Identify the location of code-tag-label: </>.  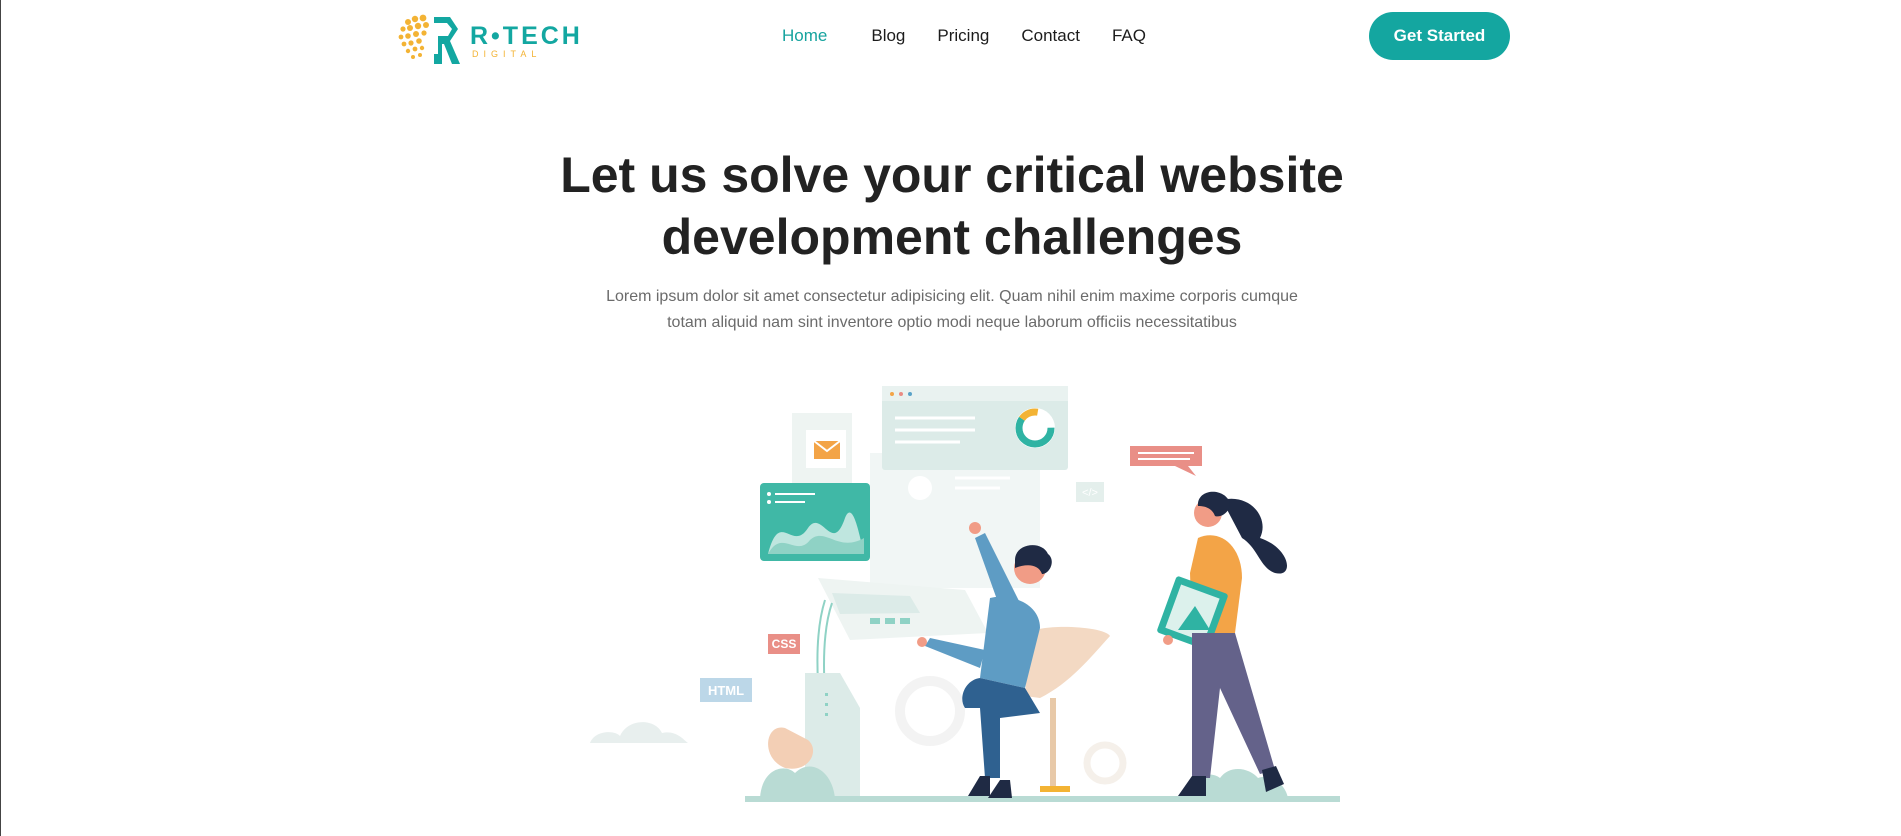
(1090, 493).